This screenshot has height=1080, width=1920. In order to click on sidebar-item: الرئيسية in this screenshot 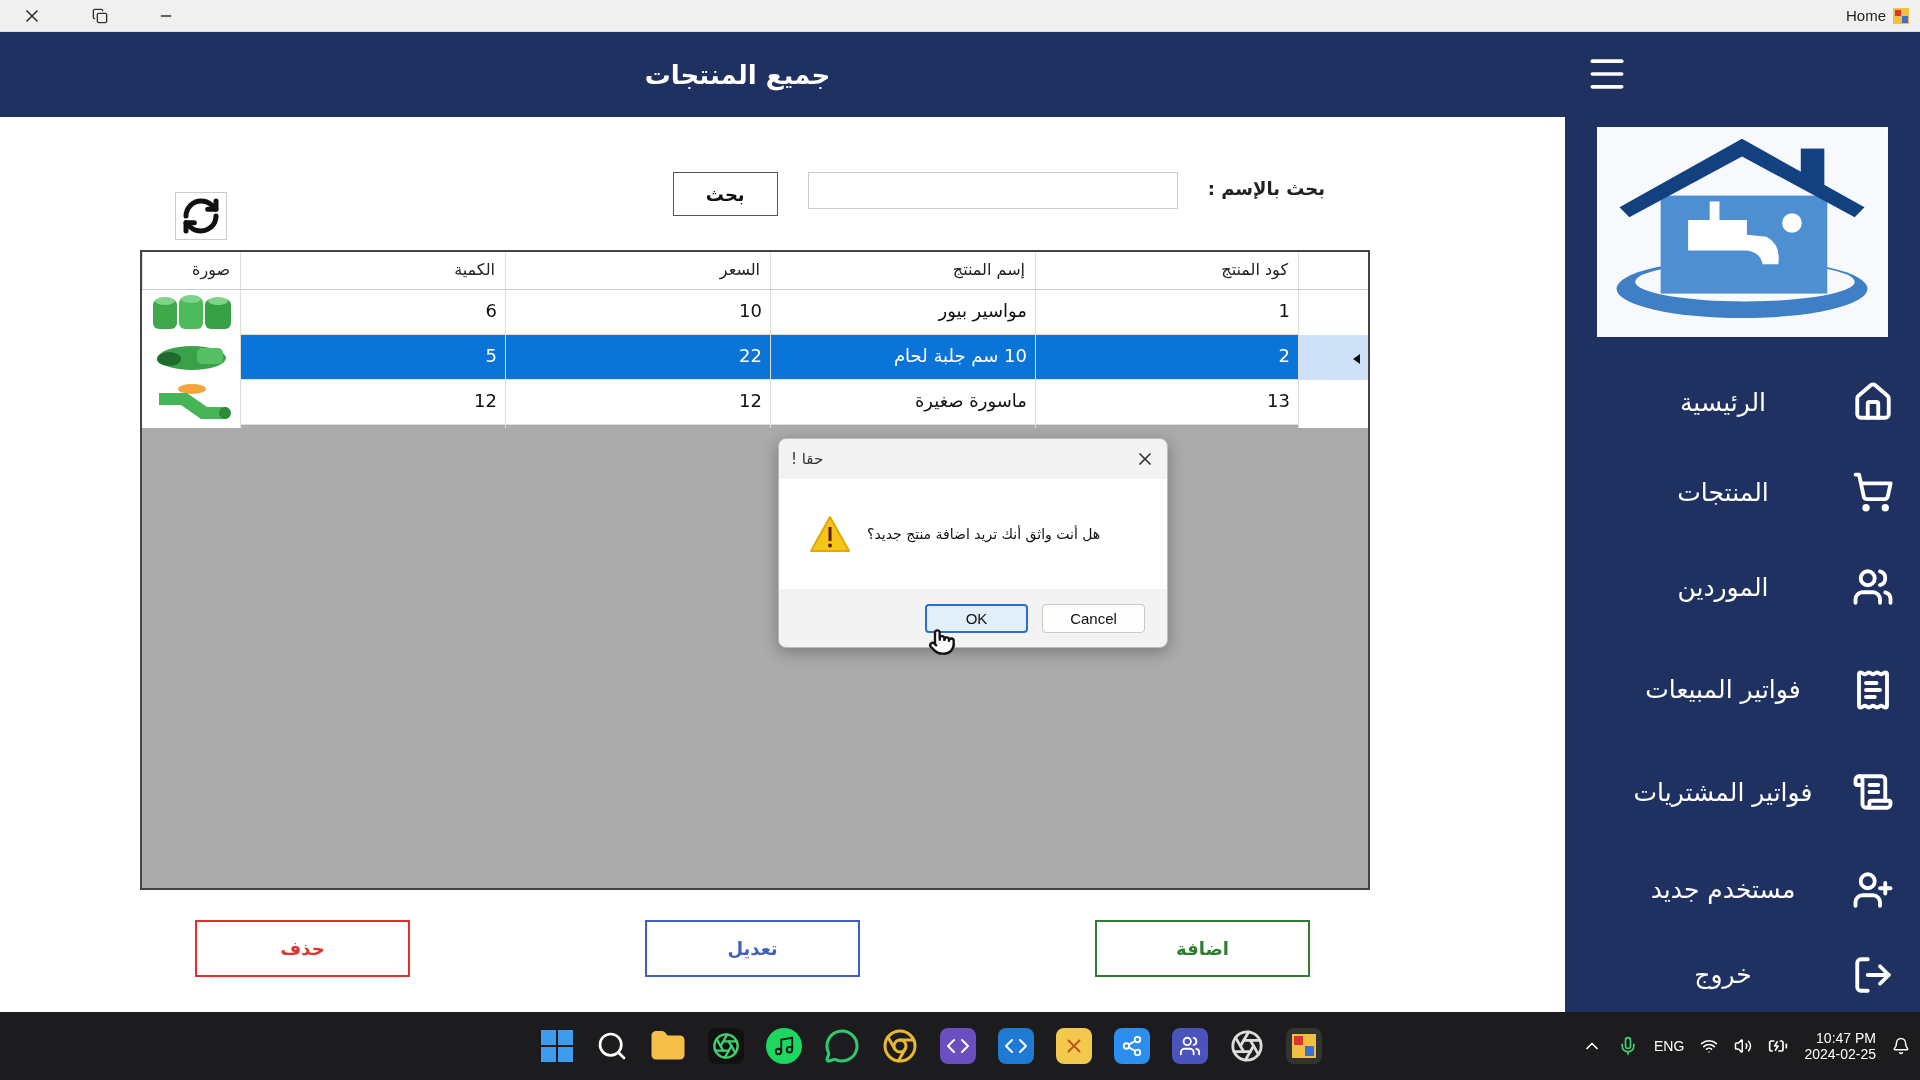, I will do `click(1742, 402)`.